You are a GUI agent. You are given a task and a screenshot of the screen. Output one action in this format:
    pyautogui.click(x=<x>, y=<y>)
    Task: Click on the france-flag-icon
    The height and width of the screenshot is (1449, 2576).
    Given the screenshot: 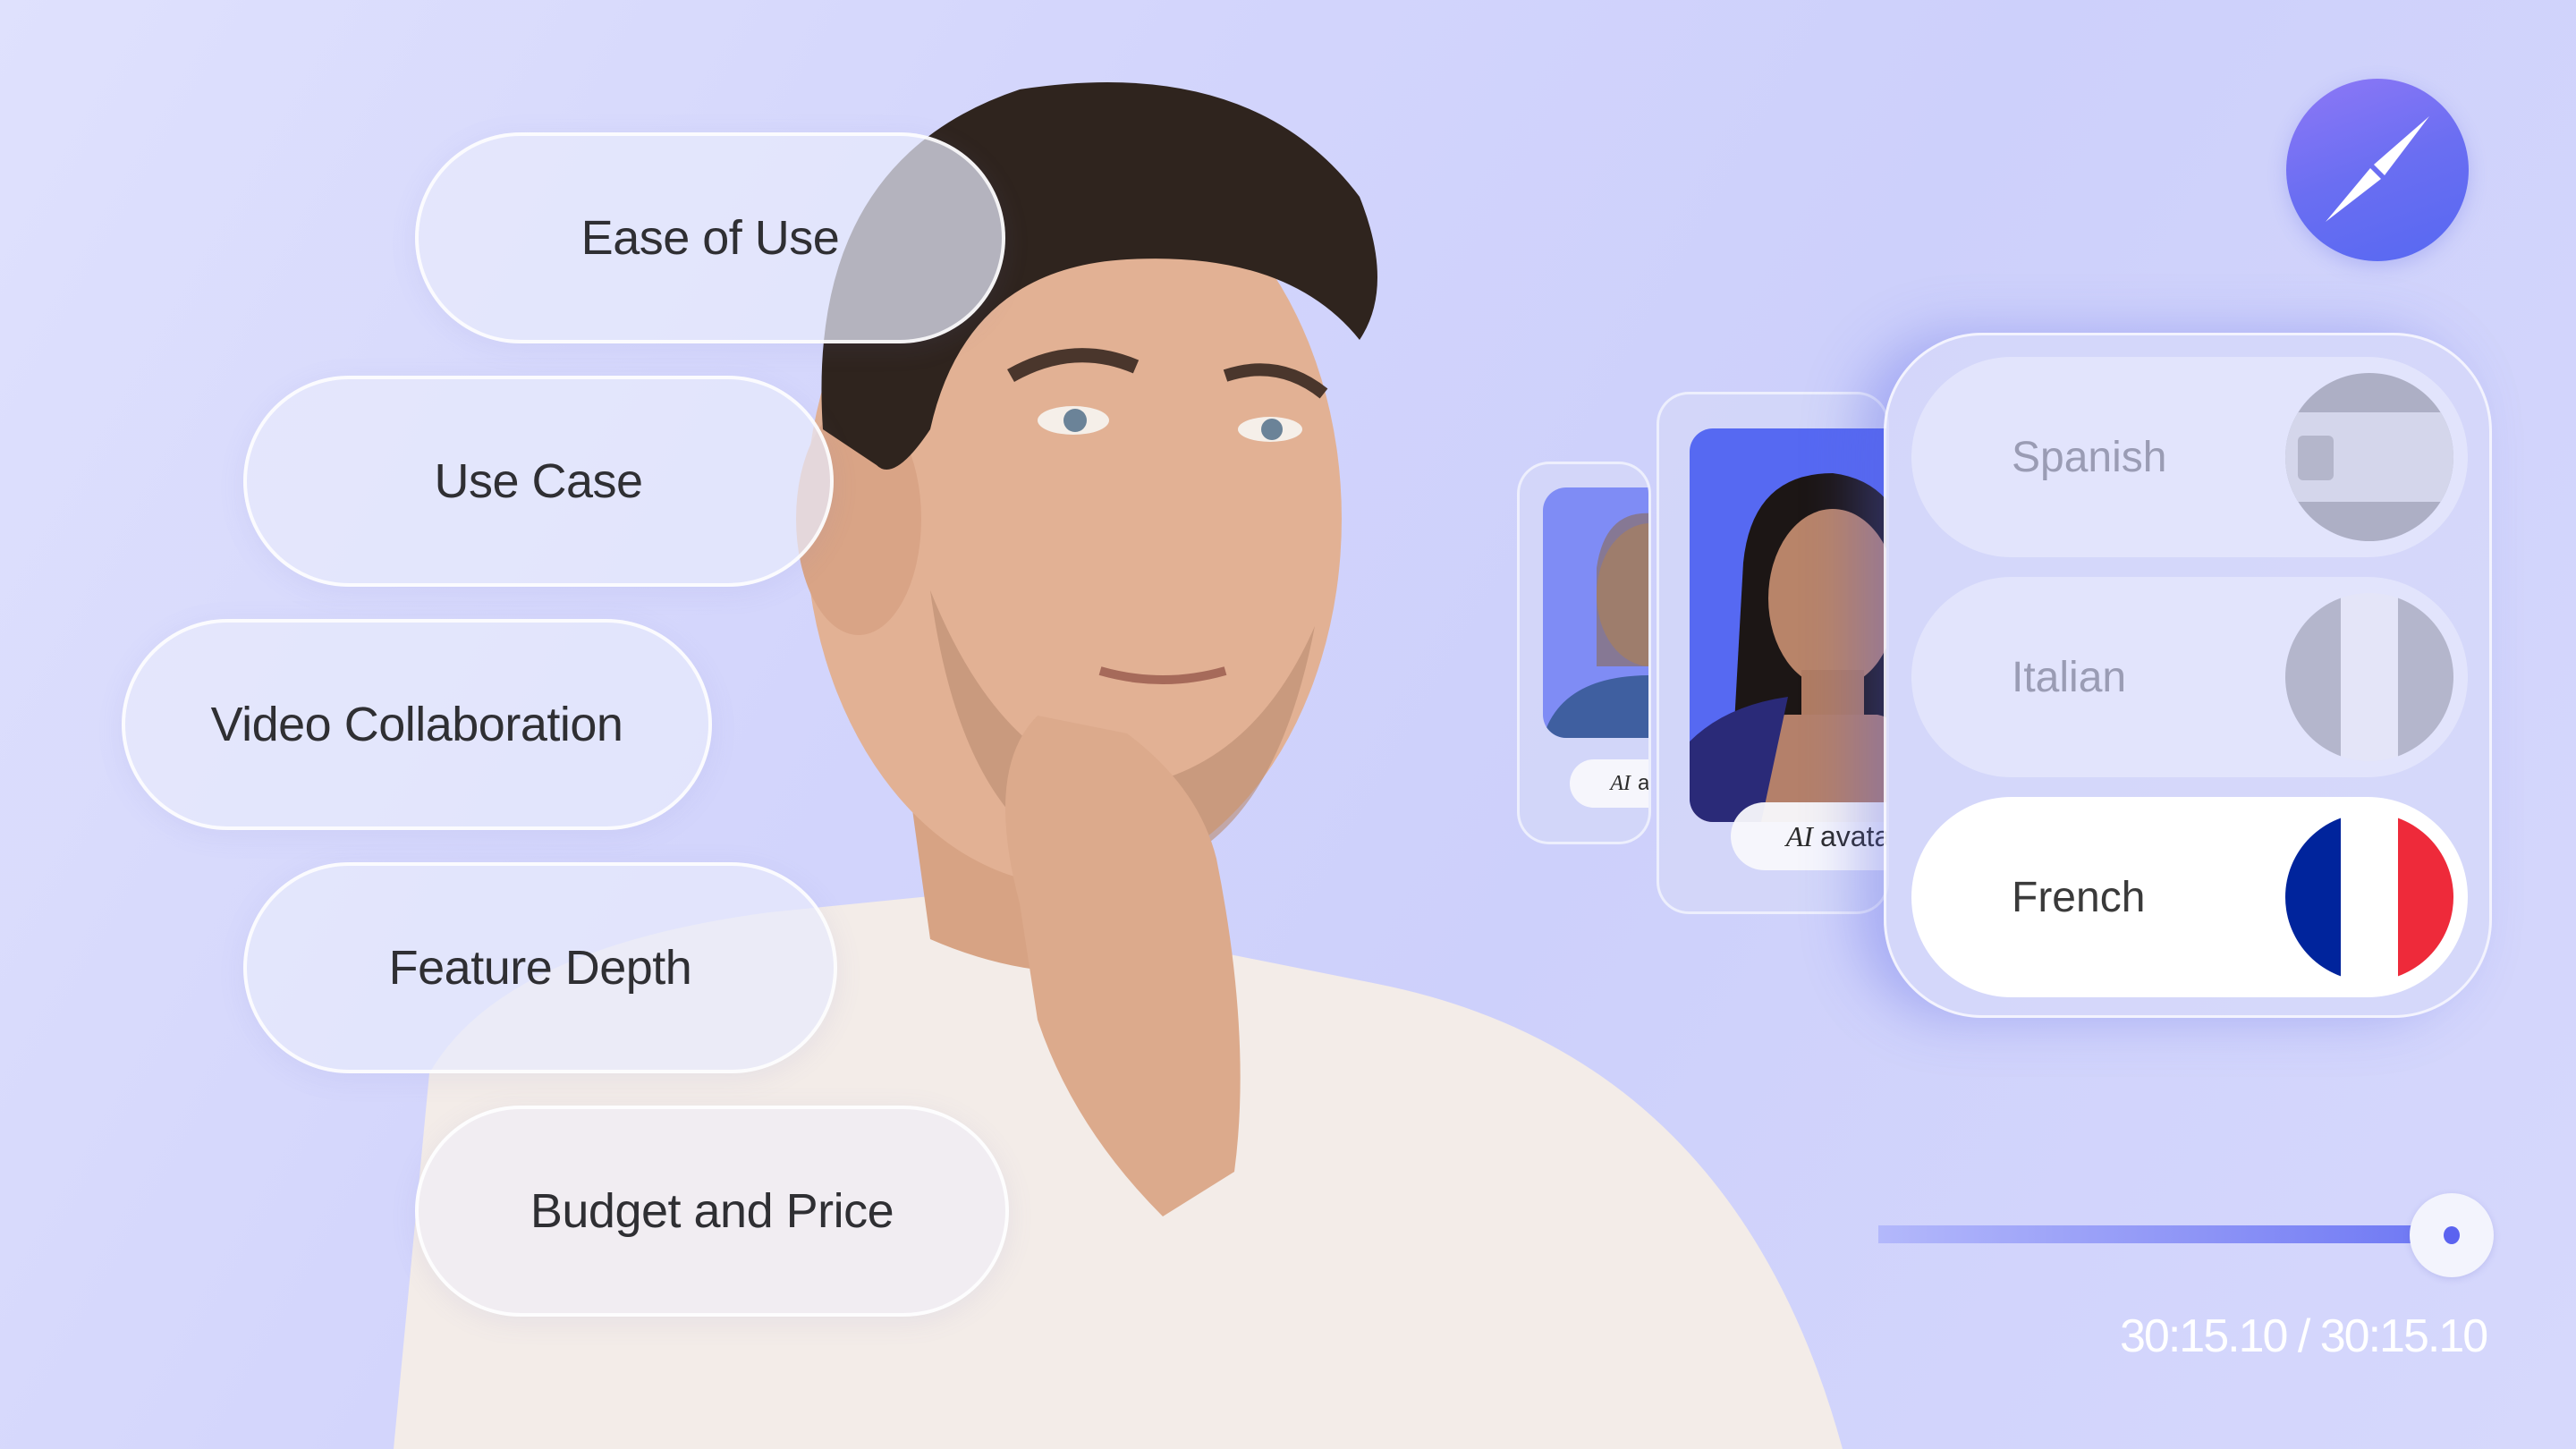 What is the action you would take?
    pyautogui.click(x=2369, y=897)
    